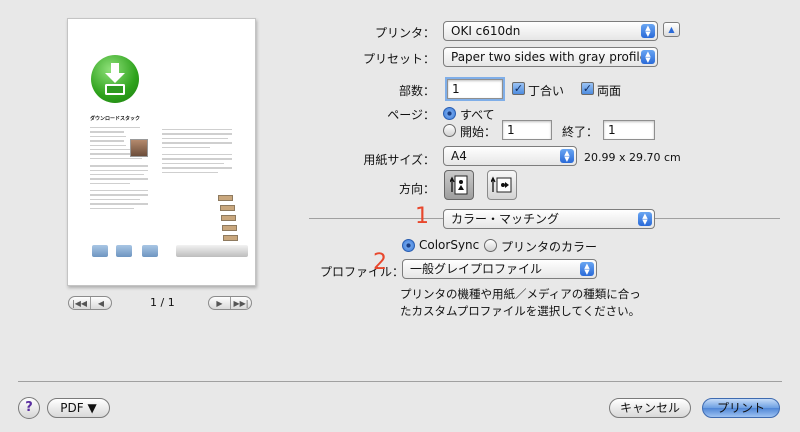 This screenshot has height=432, width=800. I want to click on preset-popup: Paper two sides with gray profile ▲ ▼, so click(550, 57).